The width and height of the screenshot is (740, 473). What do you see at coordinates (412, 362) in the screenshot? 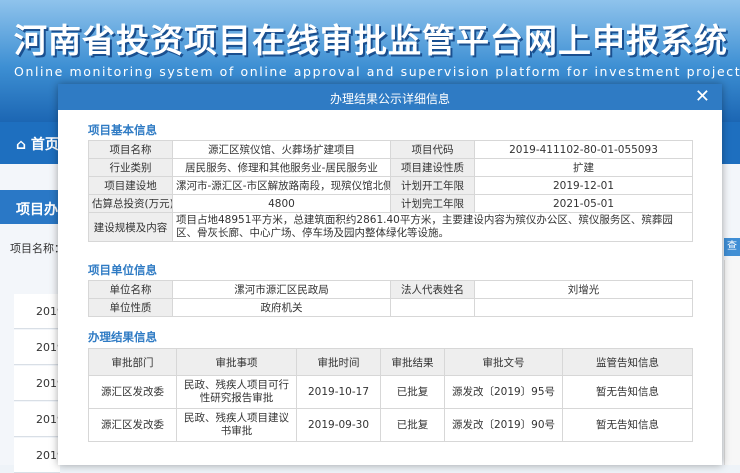
I see `header-result: 审批结果` at bounding box center [412, 362].